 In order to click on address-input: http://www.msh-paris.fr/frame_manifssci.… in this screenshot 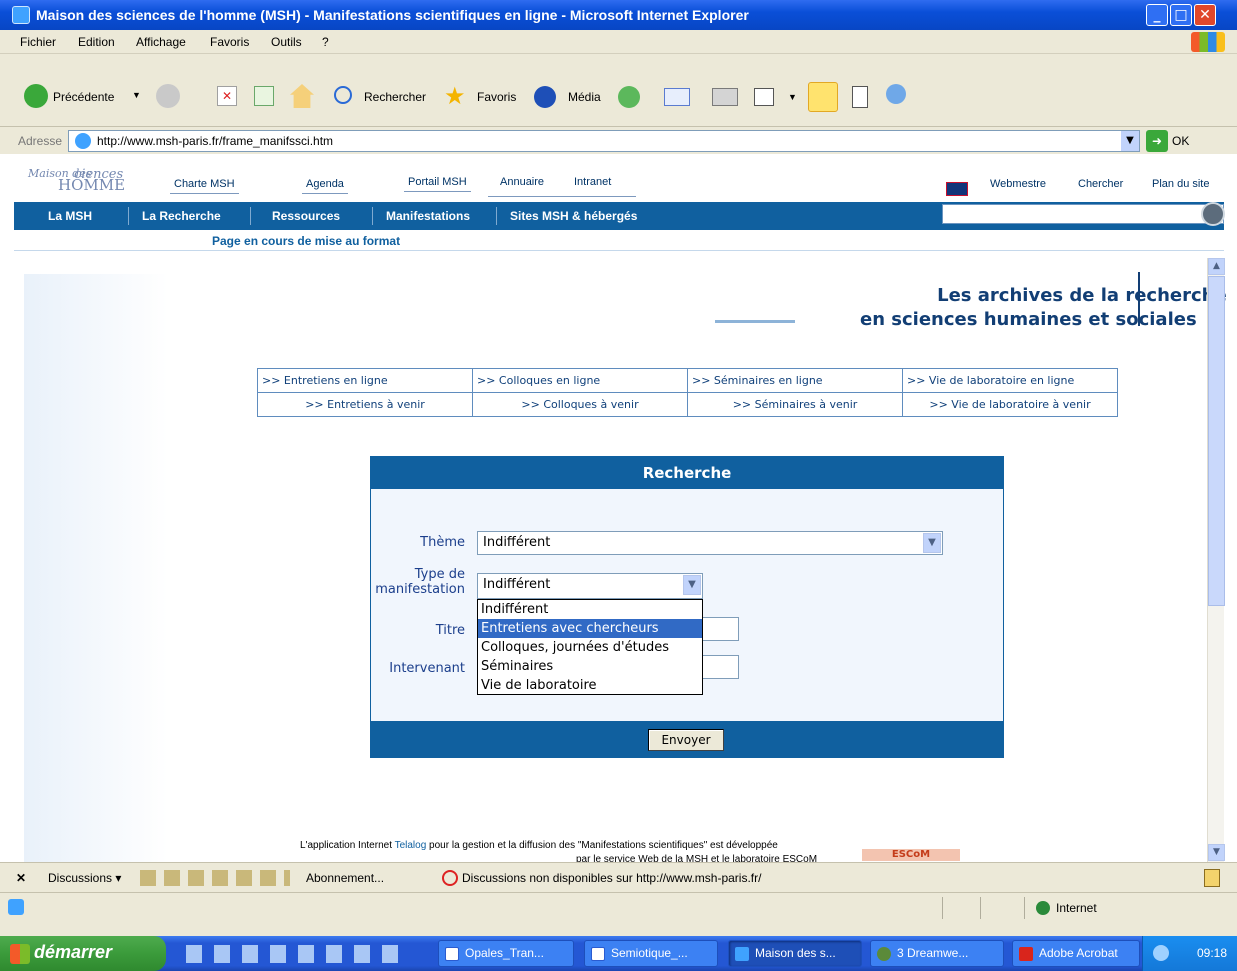, I will do `click(604, 141)`.